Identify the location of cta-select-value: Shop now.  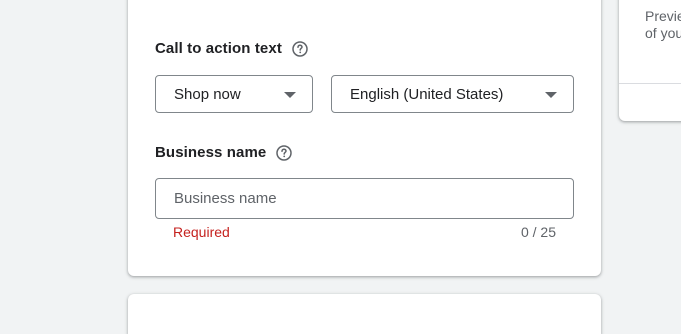
(207, 94).